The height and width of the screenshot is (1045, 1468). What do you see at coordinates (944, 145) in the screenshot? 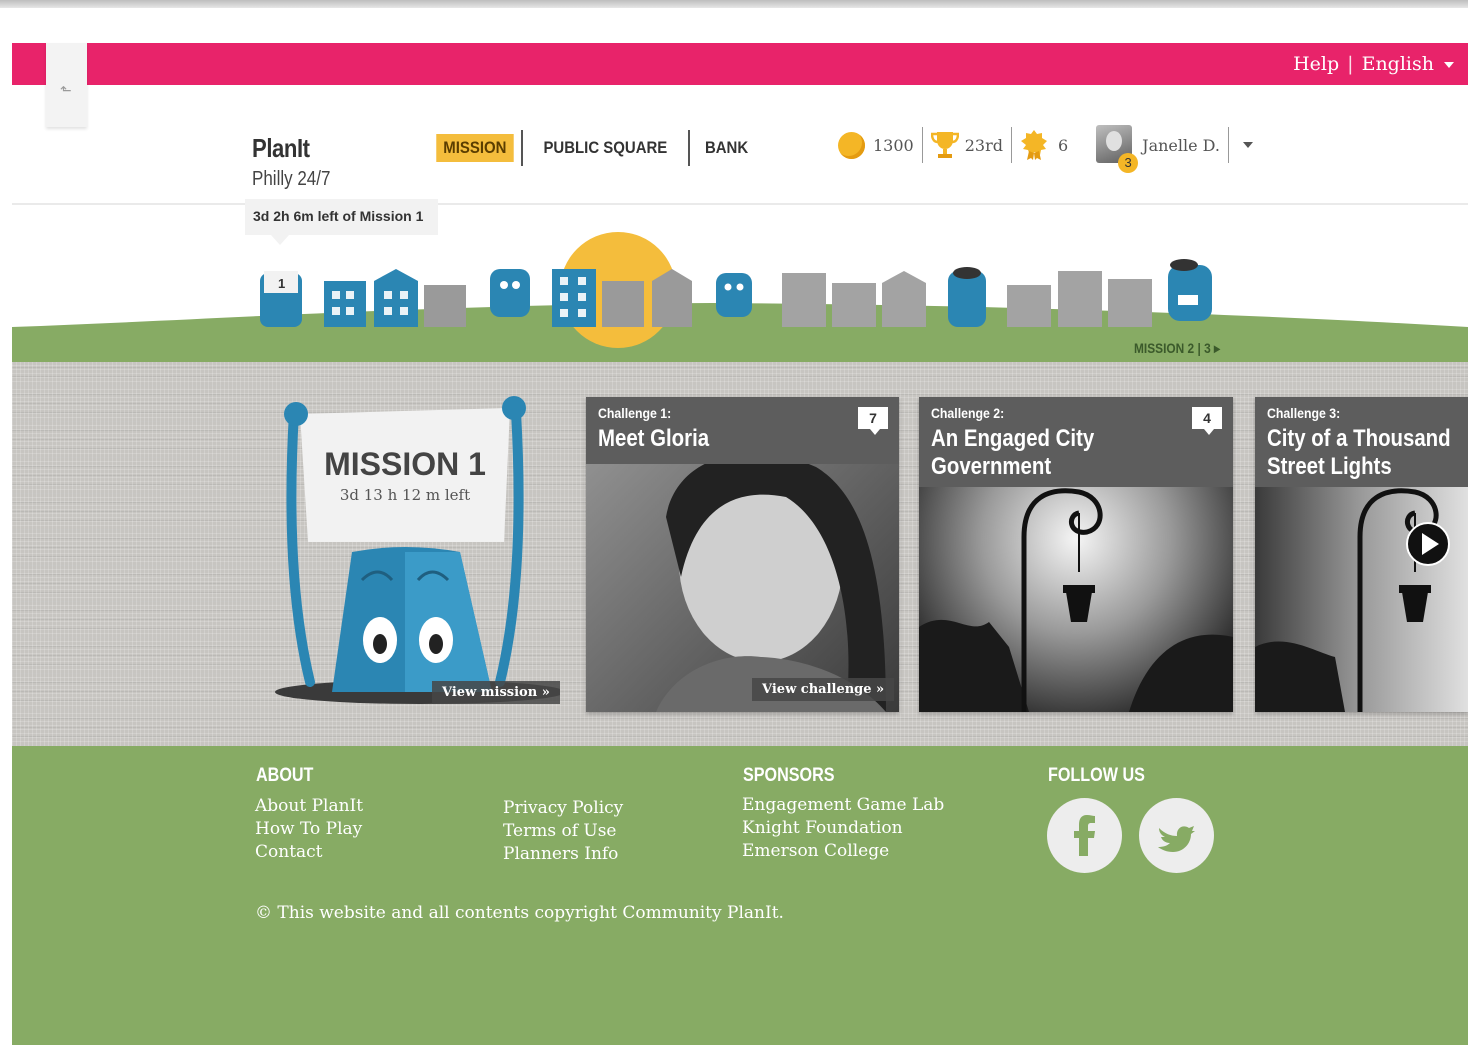
I see `trophy-icon` at bounding box center [944, 145].